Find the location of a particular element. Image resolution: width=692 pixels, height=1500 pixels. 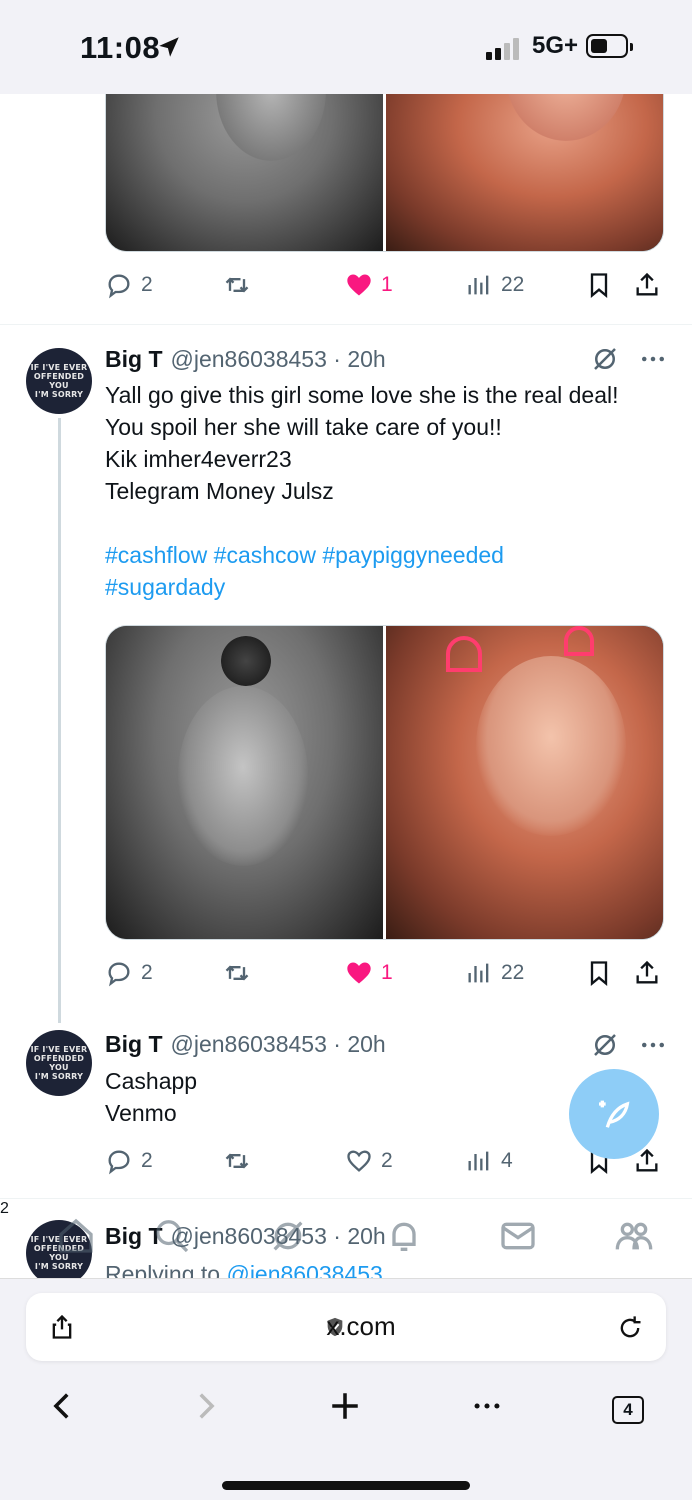

network-type: 5G+ is located at coordinates (555, 45).